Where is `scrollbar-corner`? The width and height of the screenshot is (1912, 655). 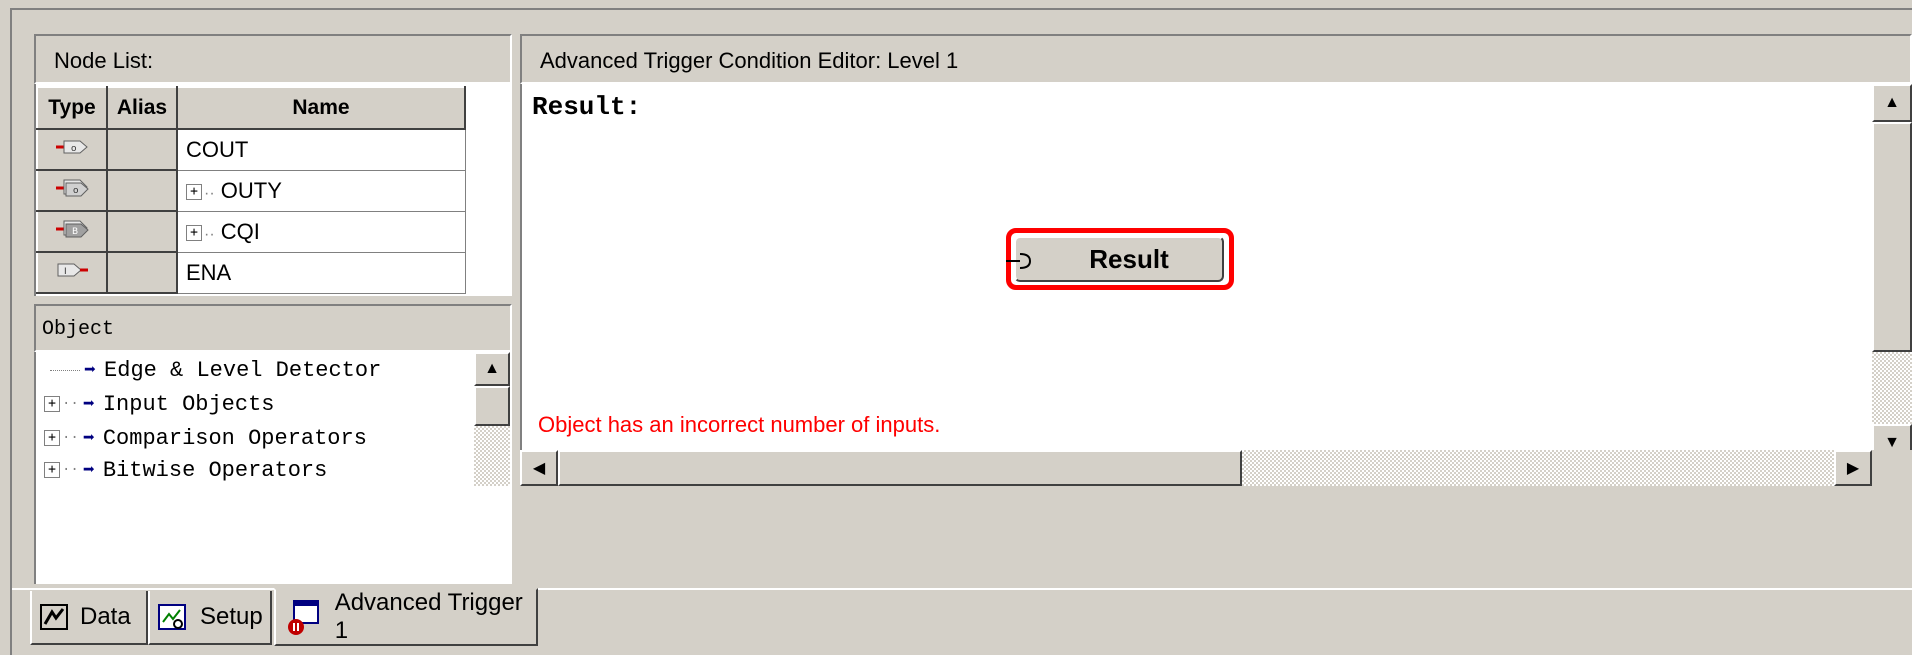
scrollbar-corner is located at coordinates (1892, 468).